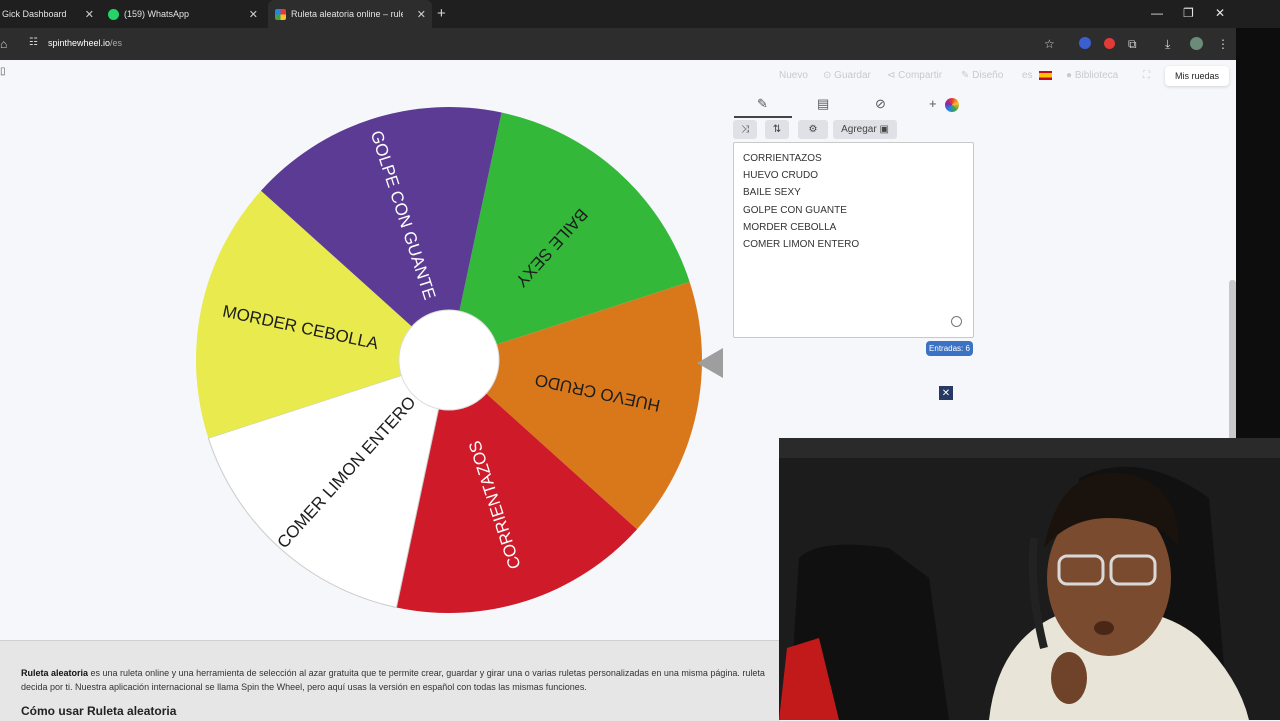 This screenshot has width=1280, height=721. I want to click on tab-title: Gick Dashboard, so click(34, 14).